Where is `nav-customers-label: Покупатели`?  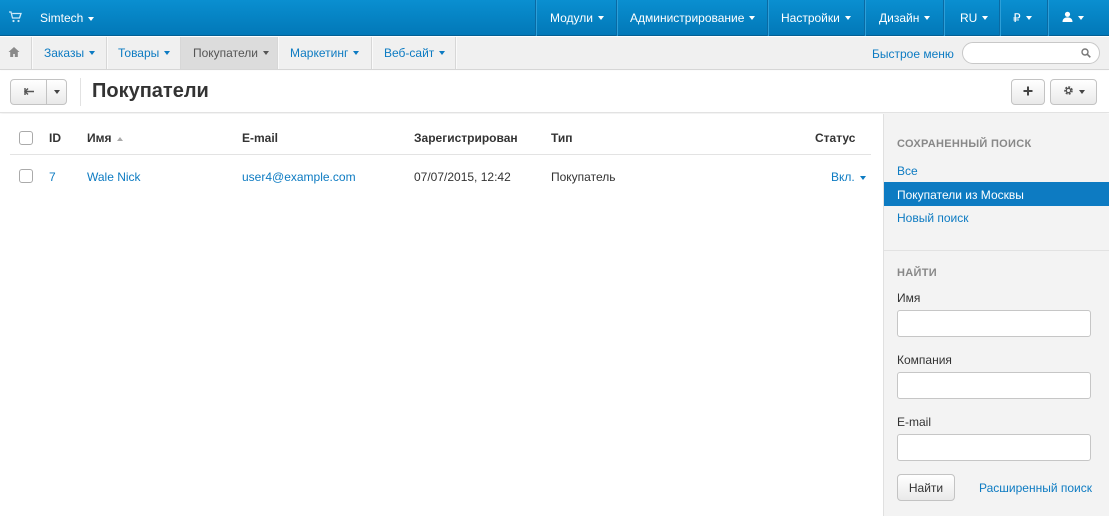 nav-customers-label: Покупатели is located at coordinates (225, 53).